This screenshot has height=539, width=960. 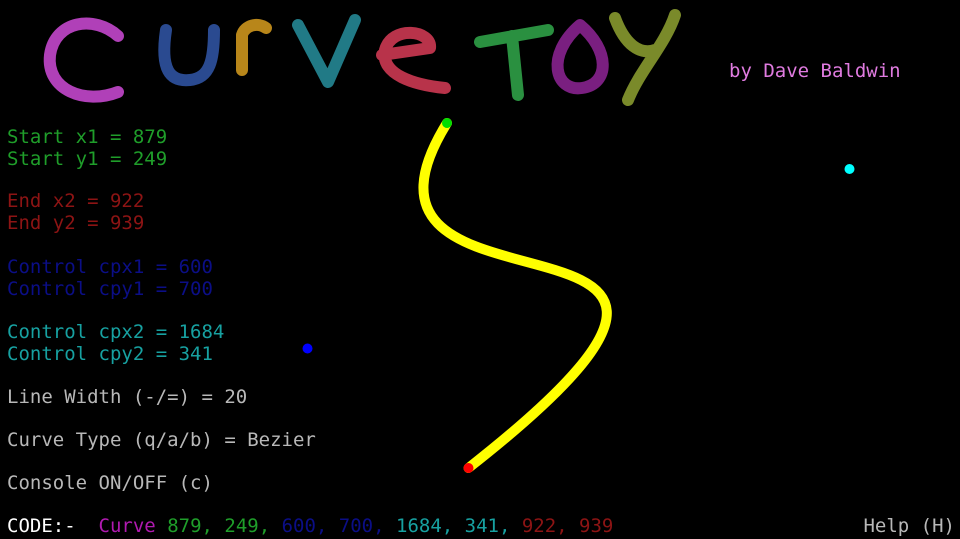 What do you see at coordinates (110, 354) in the screenshot?
I see `control-cpy2-readout: Control cpy2 = 341` at bounding box center [110, 354].